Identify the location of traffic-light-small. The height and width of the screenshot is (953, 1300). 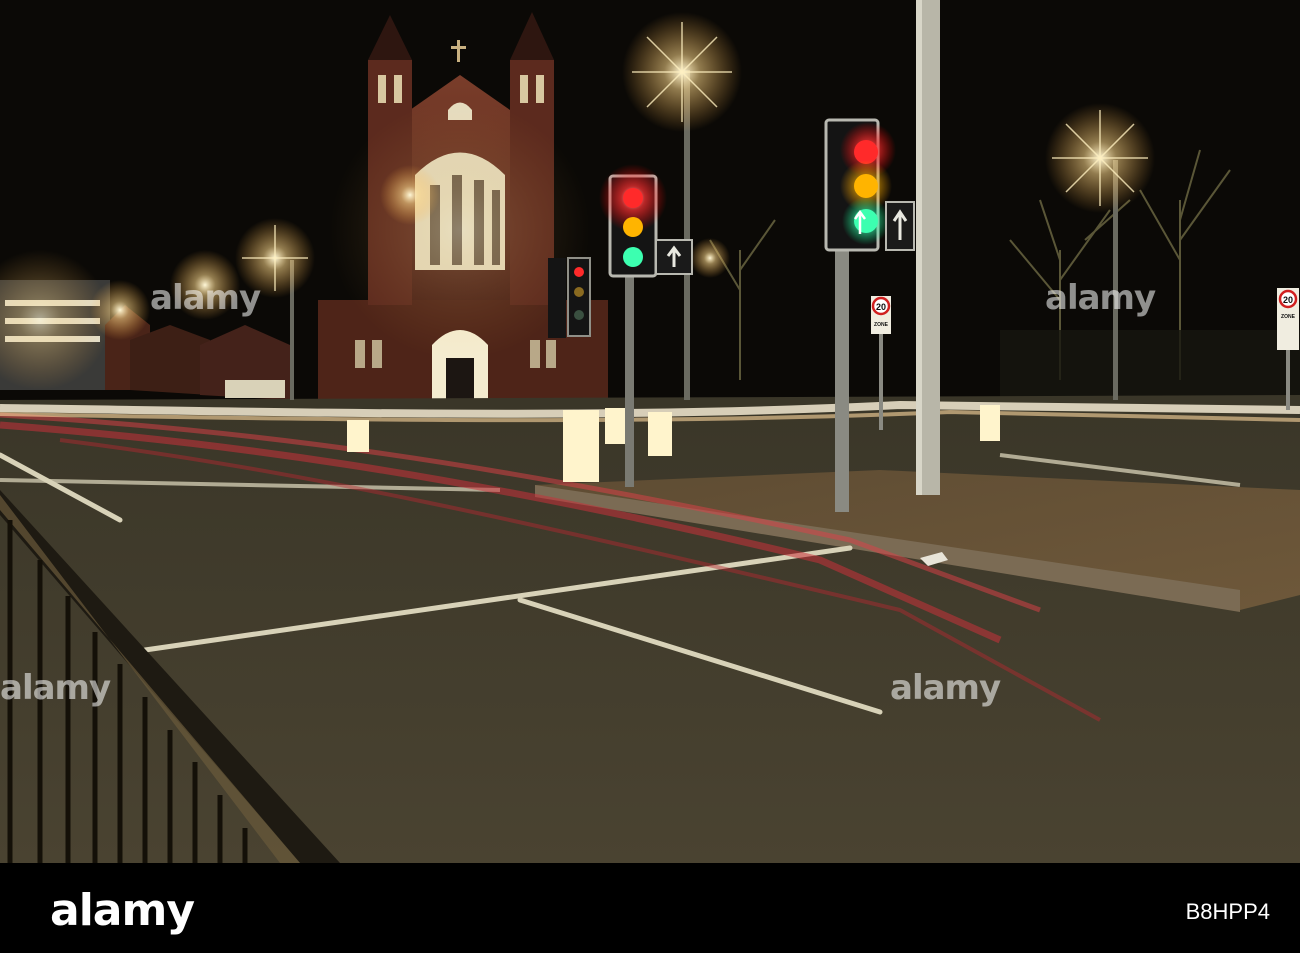
(569, 297).